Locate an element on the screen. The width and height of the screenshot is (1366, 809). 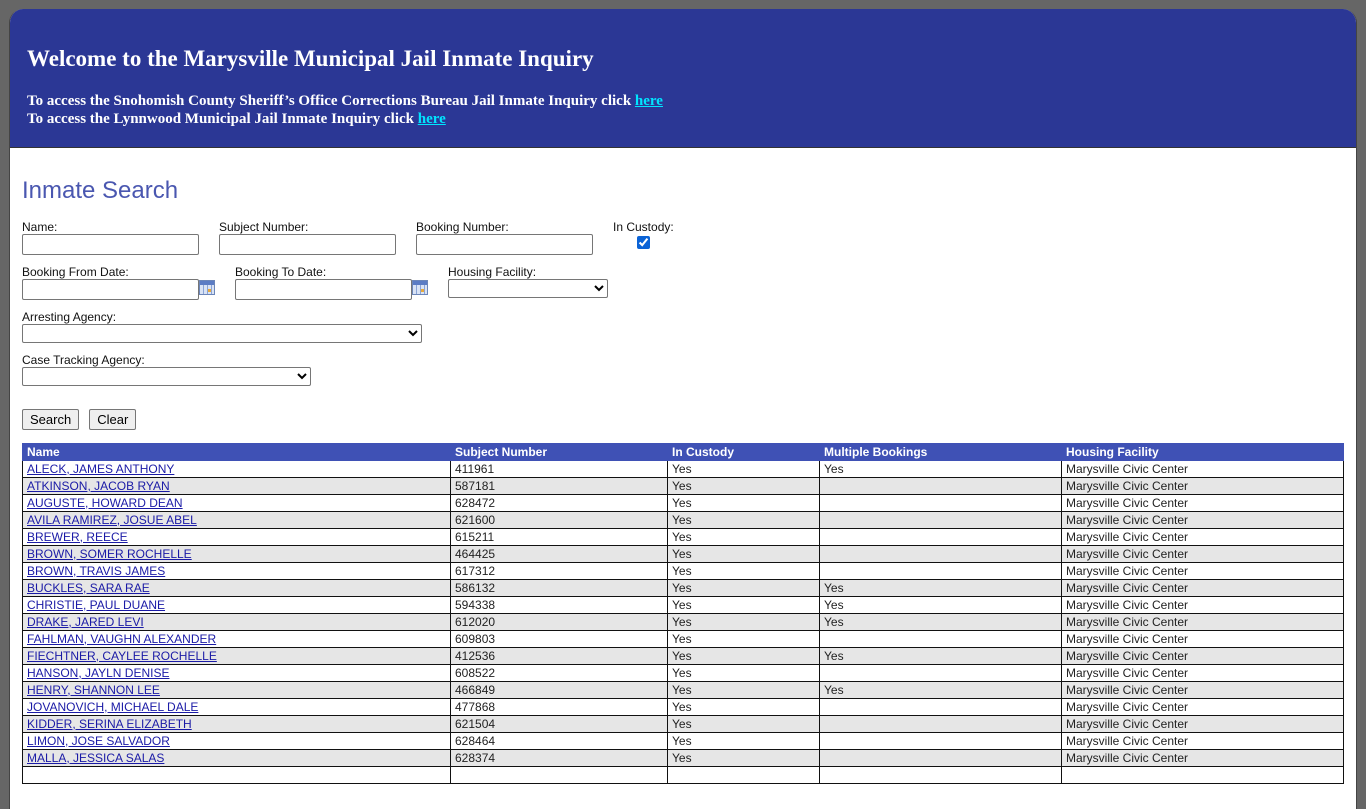
cell-name: BREWER, REECE is located at coordinates (236, 537).